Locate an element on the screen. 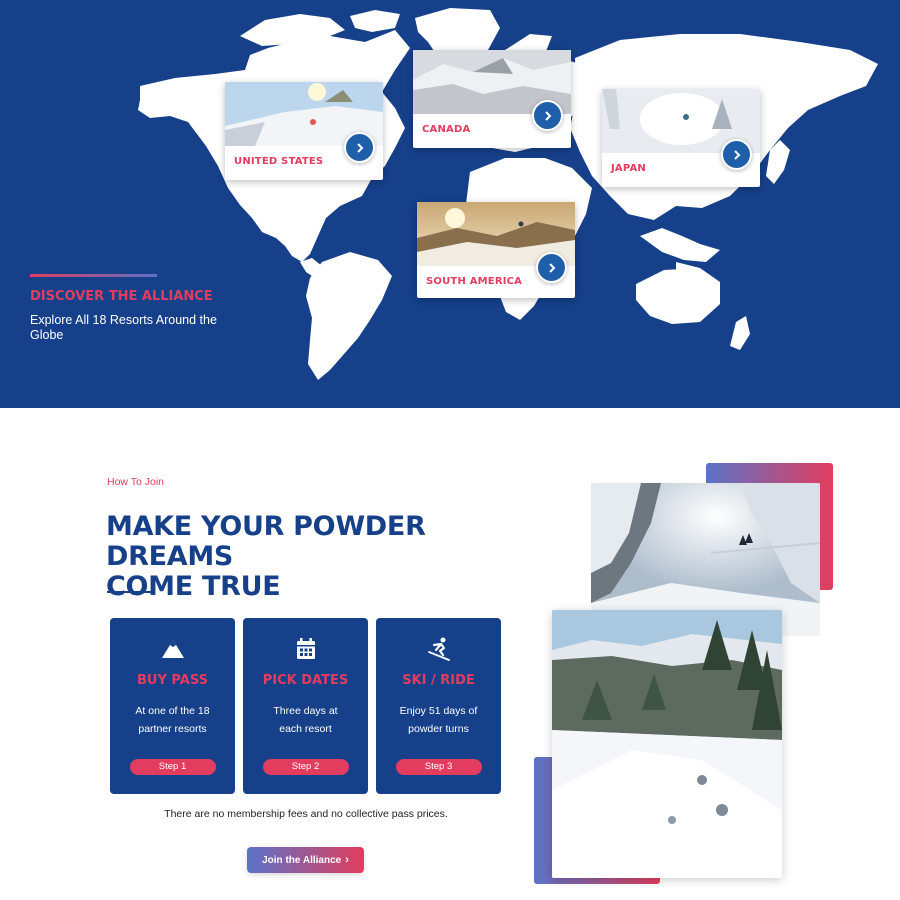 Image resolution: width=900 pixels, height=900 pixels. section-eyebrow: How To Join is located at coordinates (136, 482).